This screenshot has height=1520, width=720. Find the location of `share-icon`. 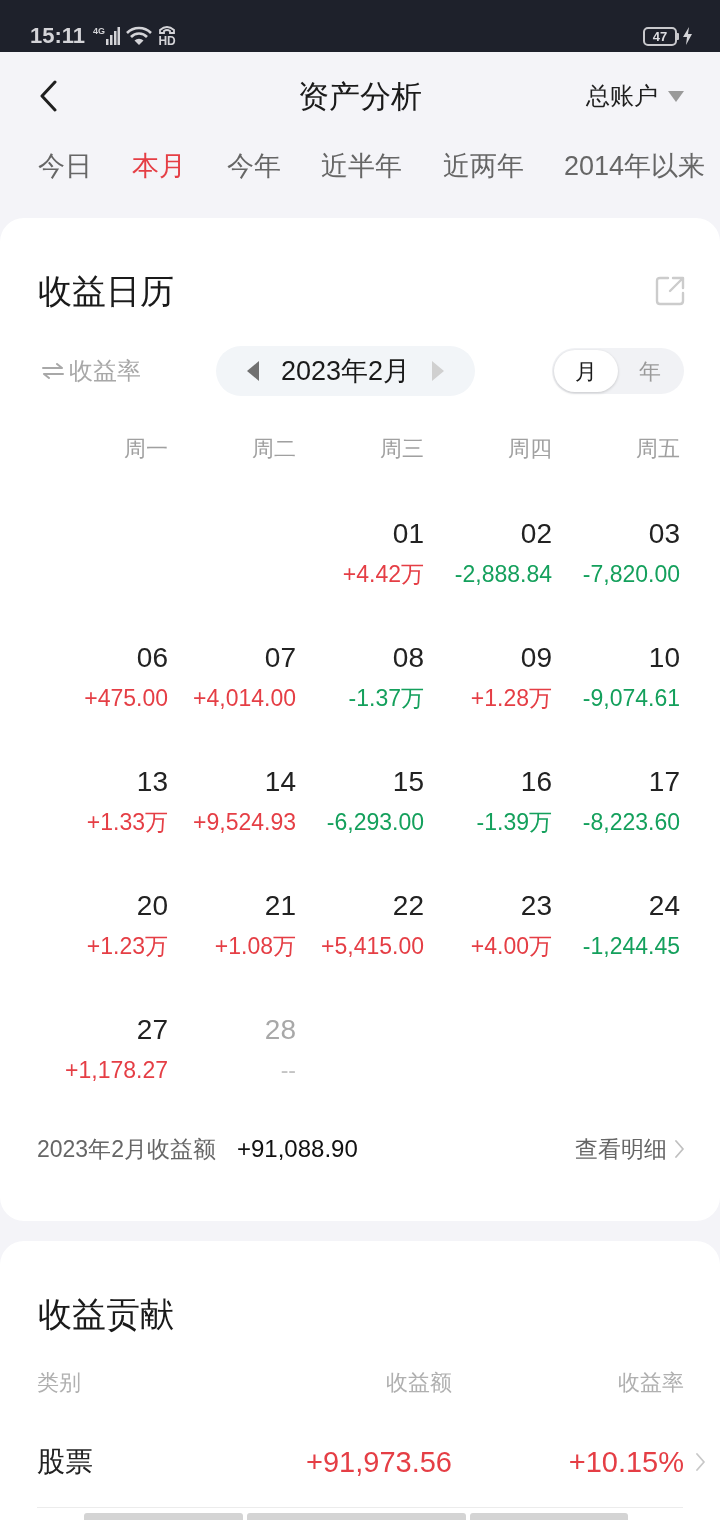

share-icon is located at coordinates (670, 291).